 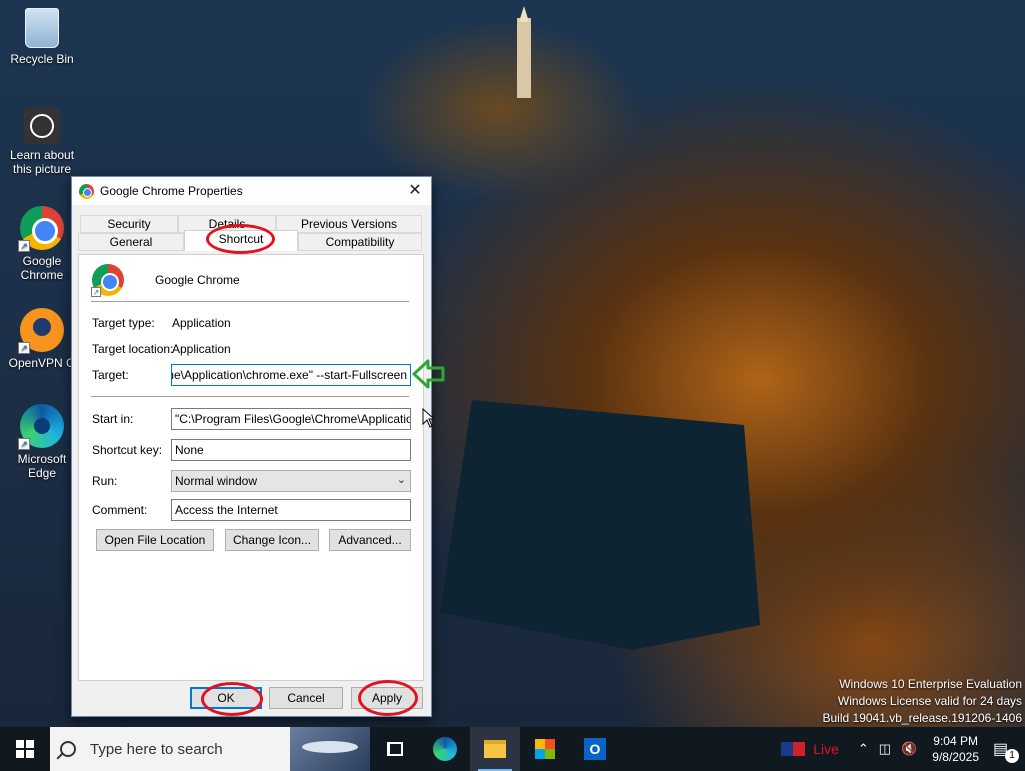 I want to click on store-icon, so click(x=545, y=749).